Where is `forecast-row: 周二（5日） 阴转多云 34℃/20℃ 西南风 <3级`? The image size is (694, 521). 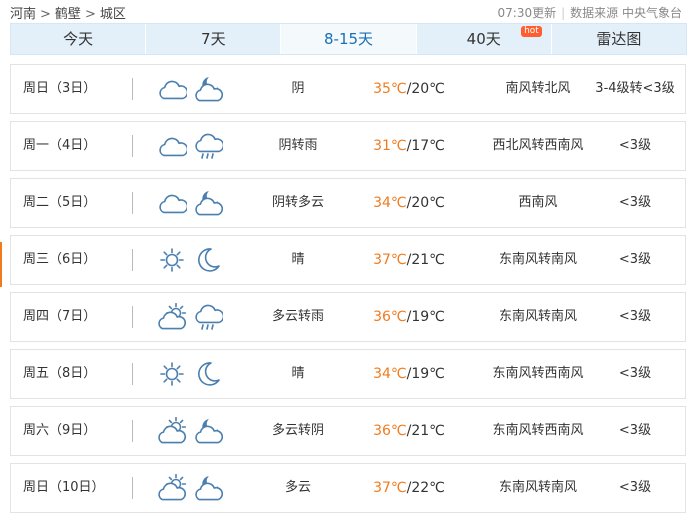
forecast-row: 周二（5日） 阴转多云 34℃/20℃ 西南风 <3级 is located at coordinates (348, 203).